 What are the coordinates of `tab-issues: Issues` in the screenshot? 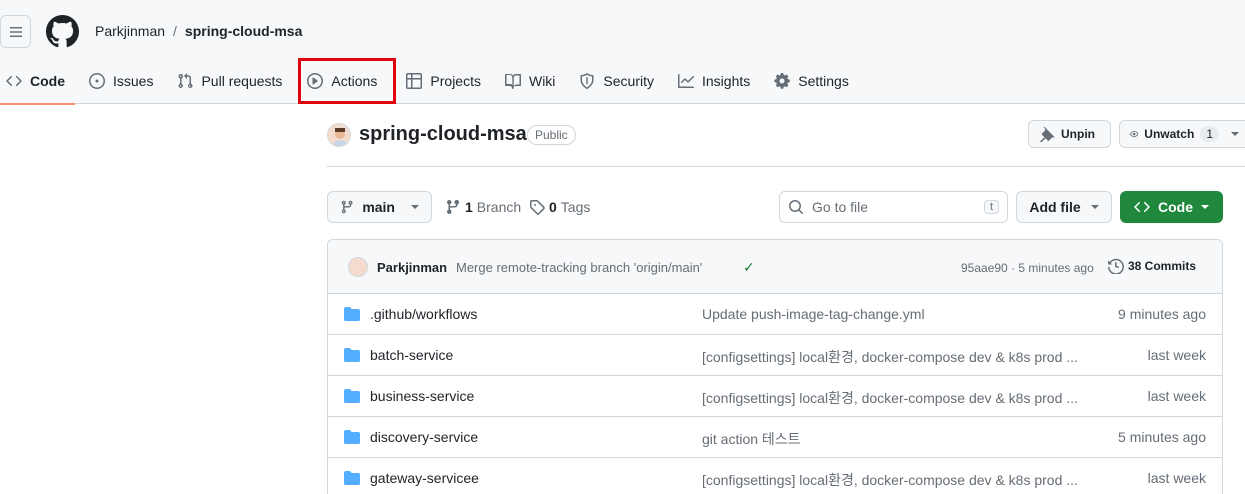 It's located at (121, 81).